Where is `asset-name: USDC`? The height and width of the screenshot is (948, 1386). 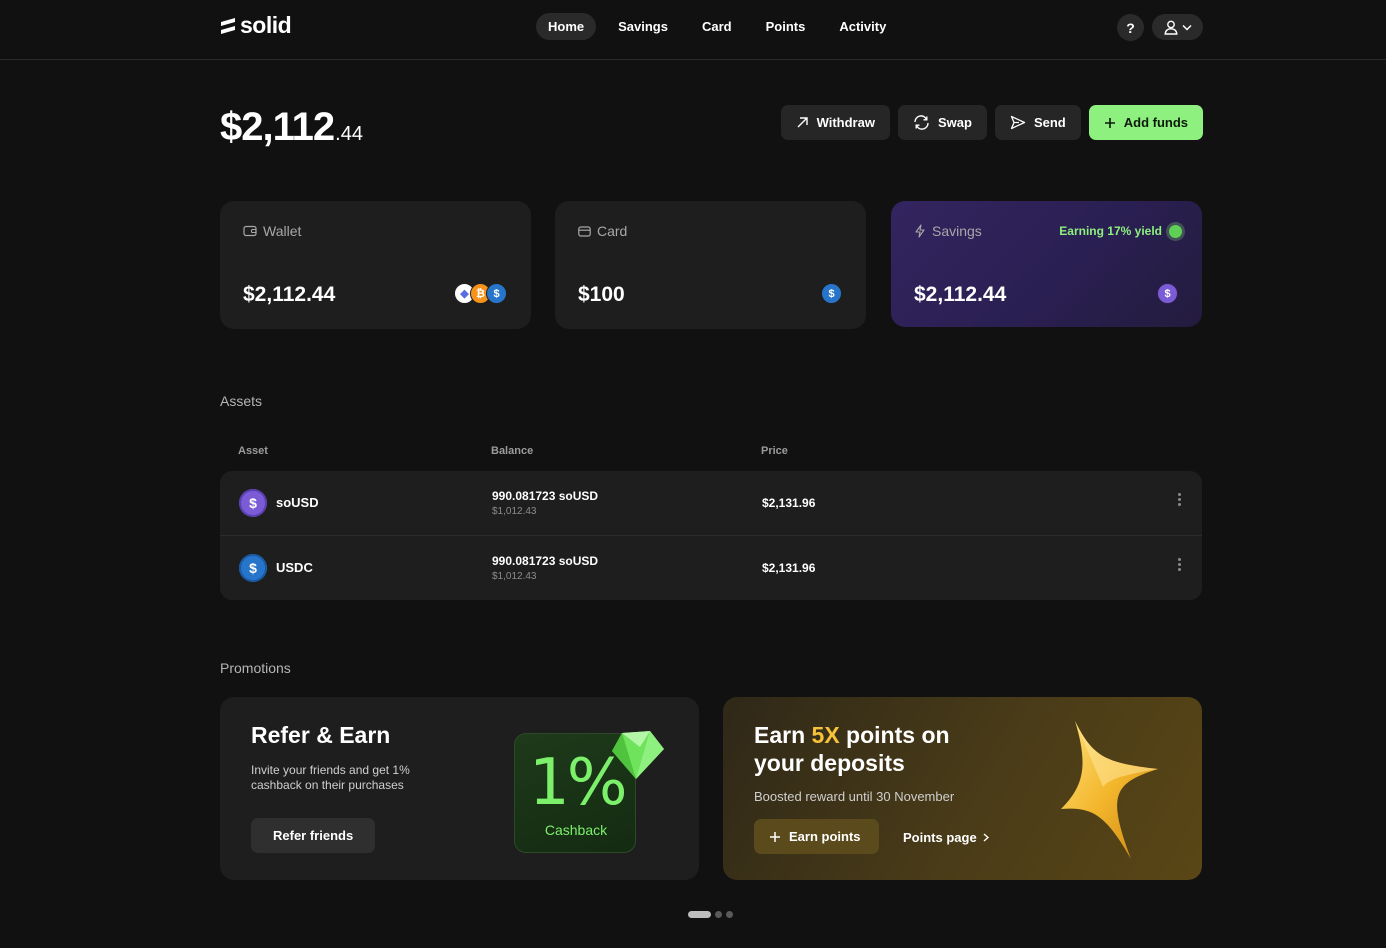 asset-name: USDC is located at coordinates (294, 567).